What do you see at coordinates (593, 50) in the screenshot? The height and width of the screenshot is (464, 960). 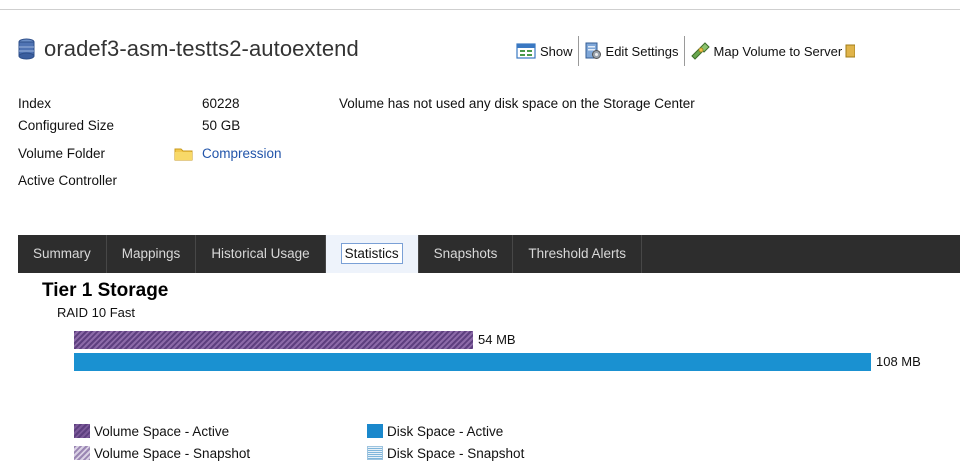 I see `edit-settings-icon` at bounding box center [593, 50].